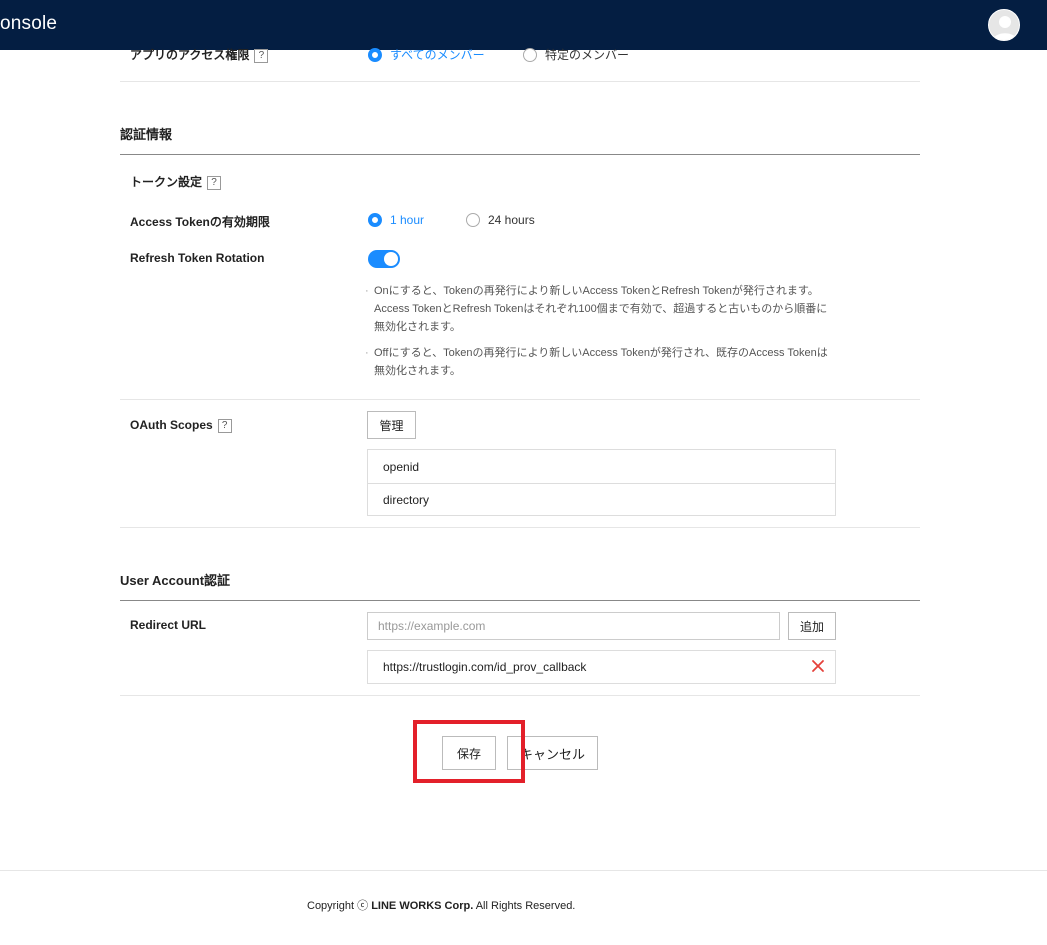  I want to click on app-title: onsole, so click(29, 23).